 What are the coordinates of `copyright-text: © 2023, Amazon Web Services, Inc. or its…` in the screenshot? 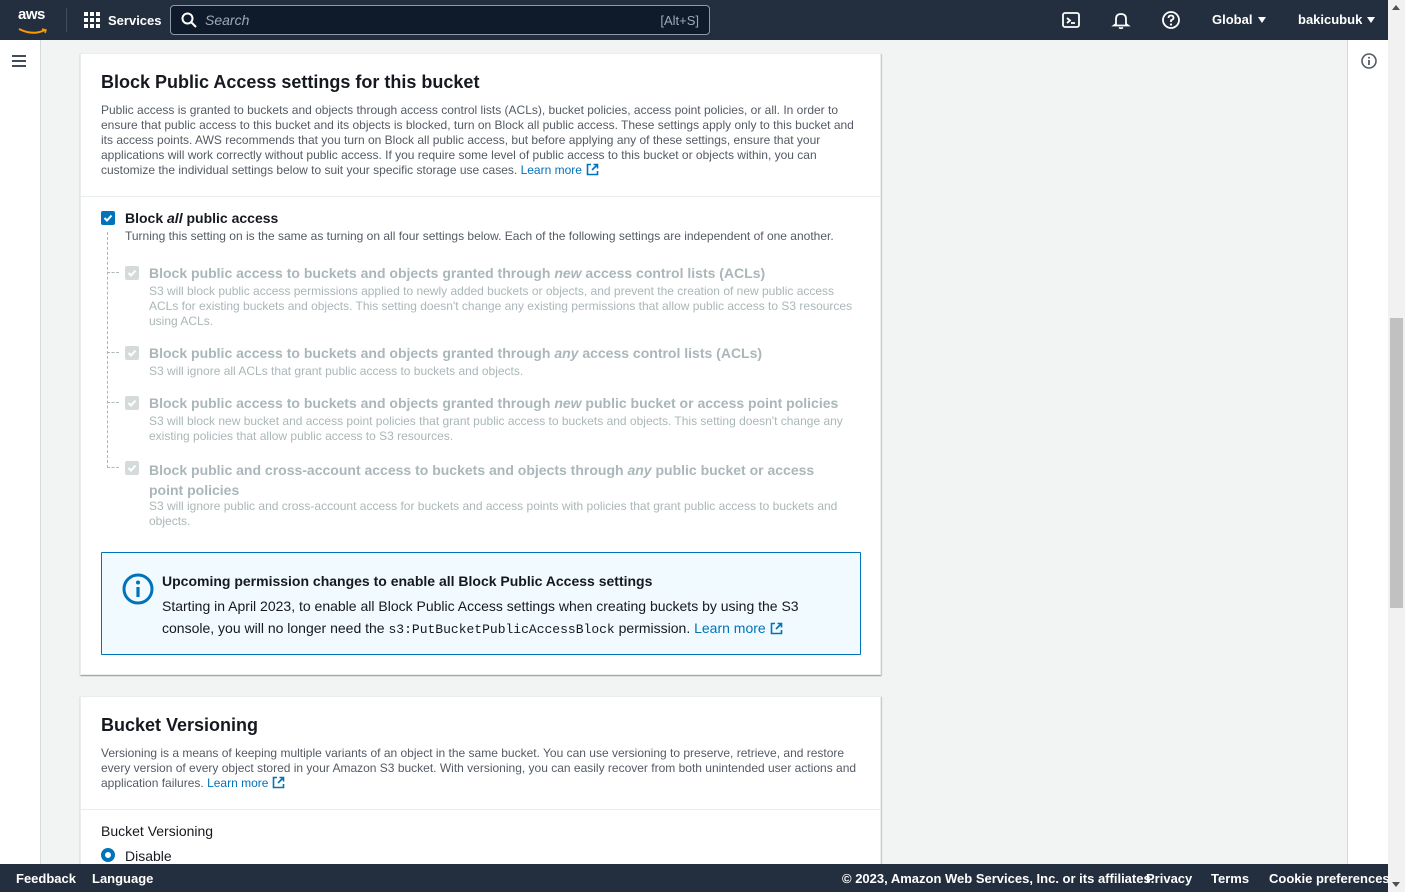 It's located at (998, 878).